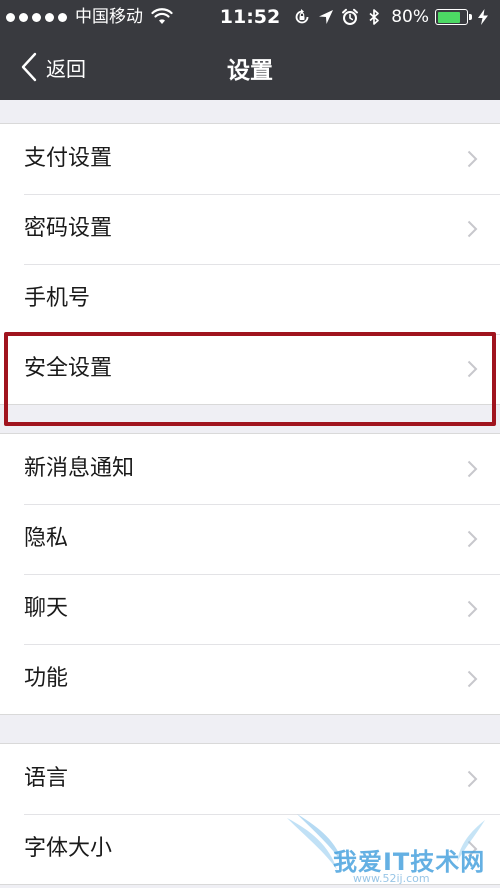 Image resolution: width=500 pixels, height=888 pixels. I want to click on settings-item-chat: 聊天, so click(250, 609).